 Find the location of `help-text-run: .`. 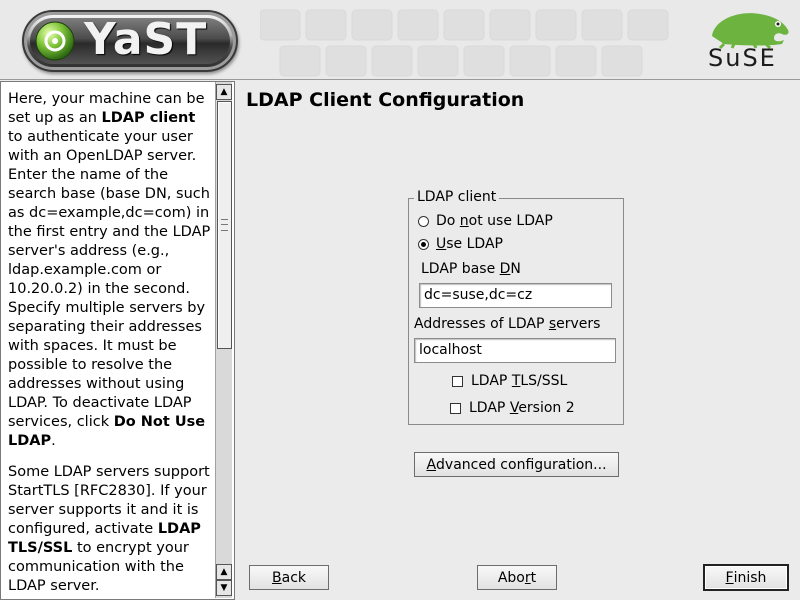

help-text-run: . is located at coordinates (53, 441).